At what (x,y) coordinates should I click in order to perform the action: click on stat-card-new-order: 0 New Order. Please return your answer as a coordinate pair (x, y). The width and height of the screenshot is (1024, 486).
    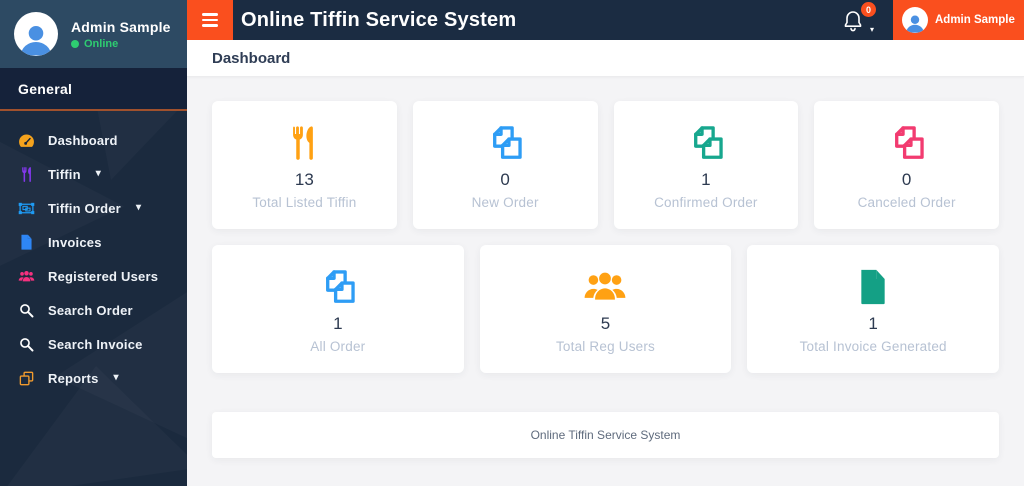
    Looking at the image, I should click on (505, 165).